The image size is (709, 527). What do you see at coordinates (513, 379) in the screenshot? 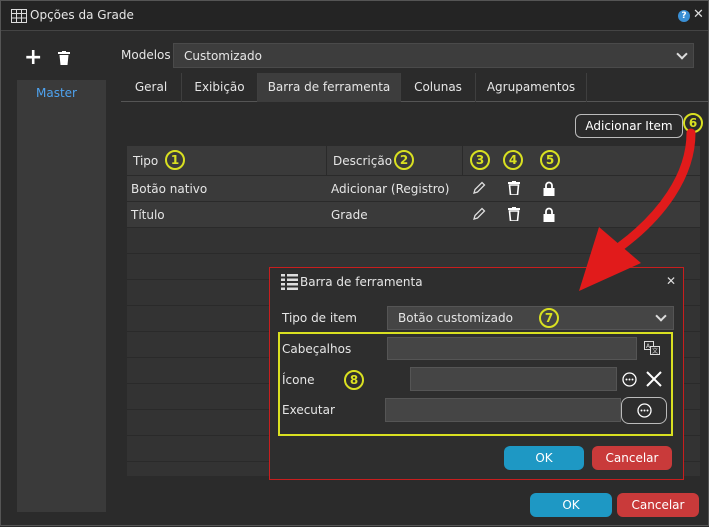
I see `icone-input` at bounding box center [513, 379].